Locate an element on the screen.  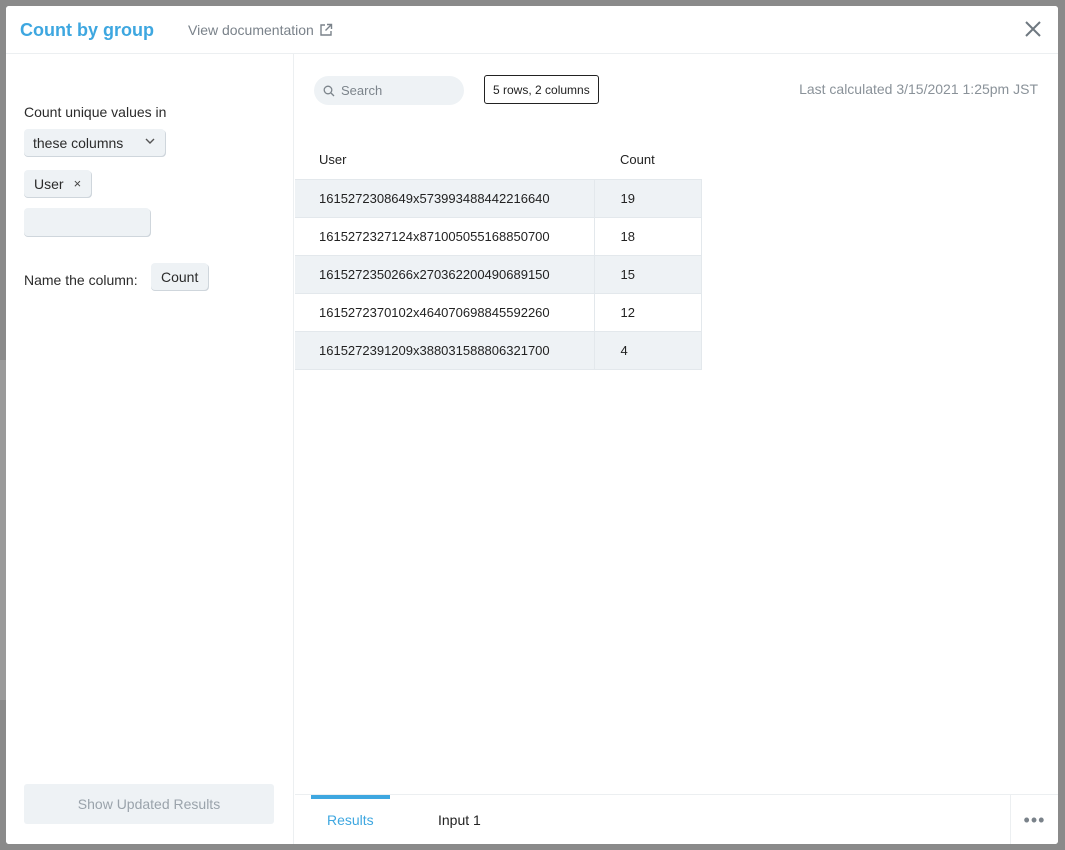
column-header-count: Count is located at coordinates (647, 160).